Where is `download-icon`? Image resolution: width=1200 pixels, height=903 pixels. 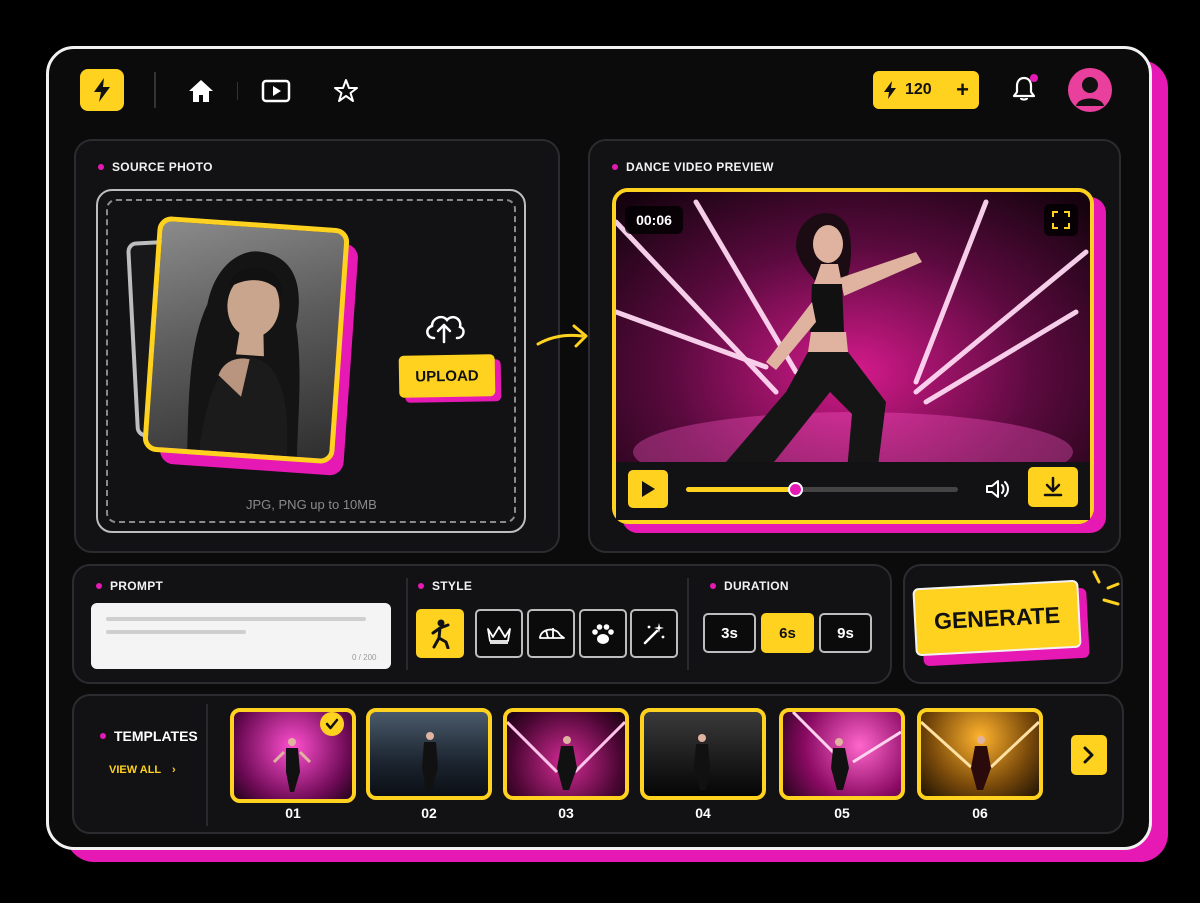
download-icon is located at coordinates (1053, 486).